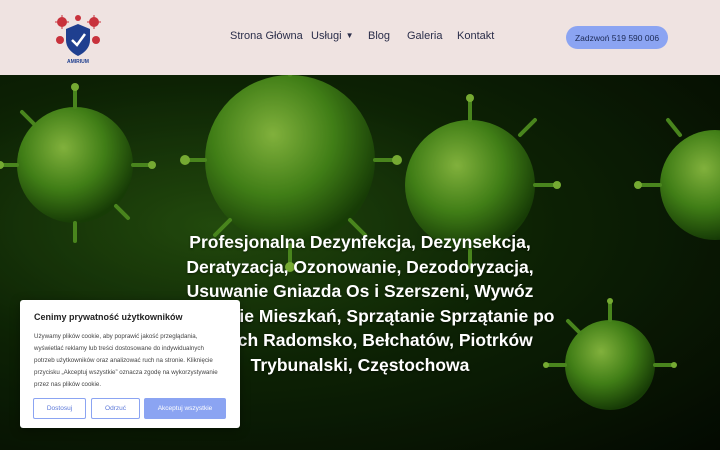  I want to click on customize-button: Dostosuj, so click(59, 408).